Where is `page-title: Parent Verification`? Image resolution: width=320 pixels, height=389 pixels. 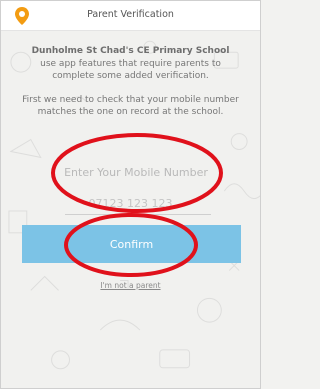 page-title: Parent Verification is located at coordinates (130, 14).